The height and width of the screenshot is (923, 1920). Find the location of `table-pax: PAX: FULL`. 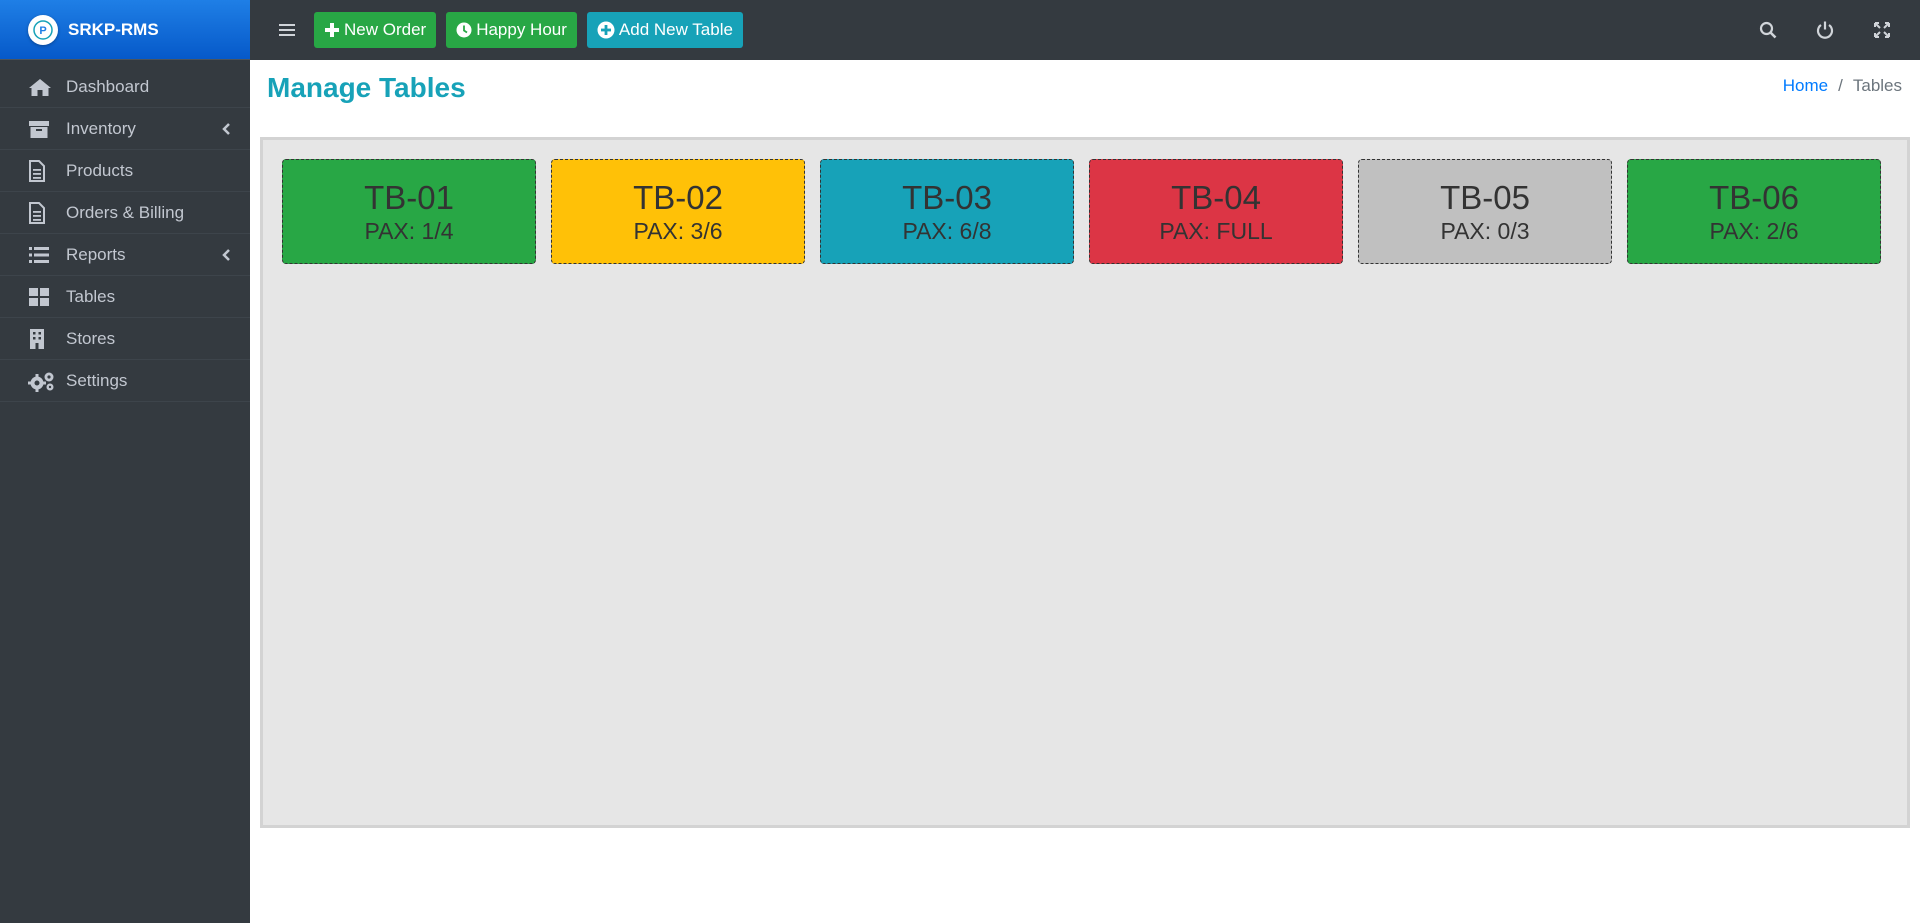

table-pax: PAX: FULL is located at coordinates (1216, 230).